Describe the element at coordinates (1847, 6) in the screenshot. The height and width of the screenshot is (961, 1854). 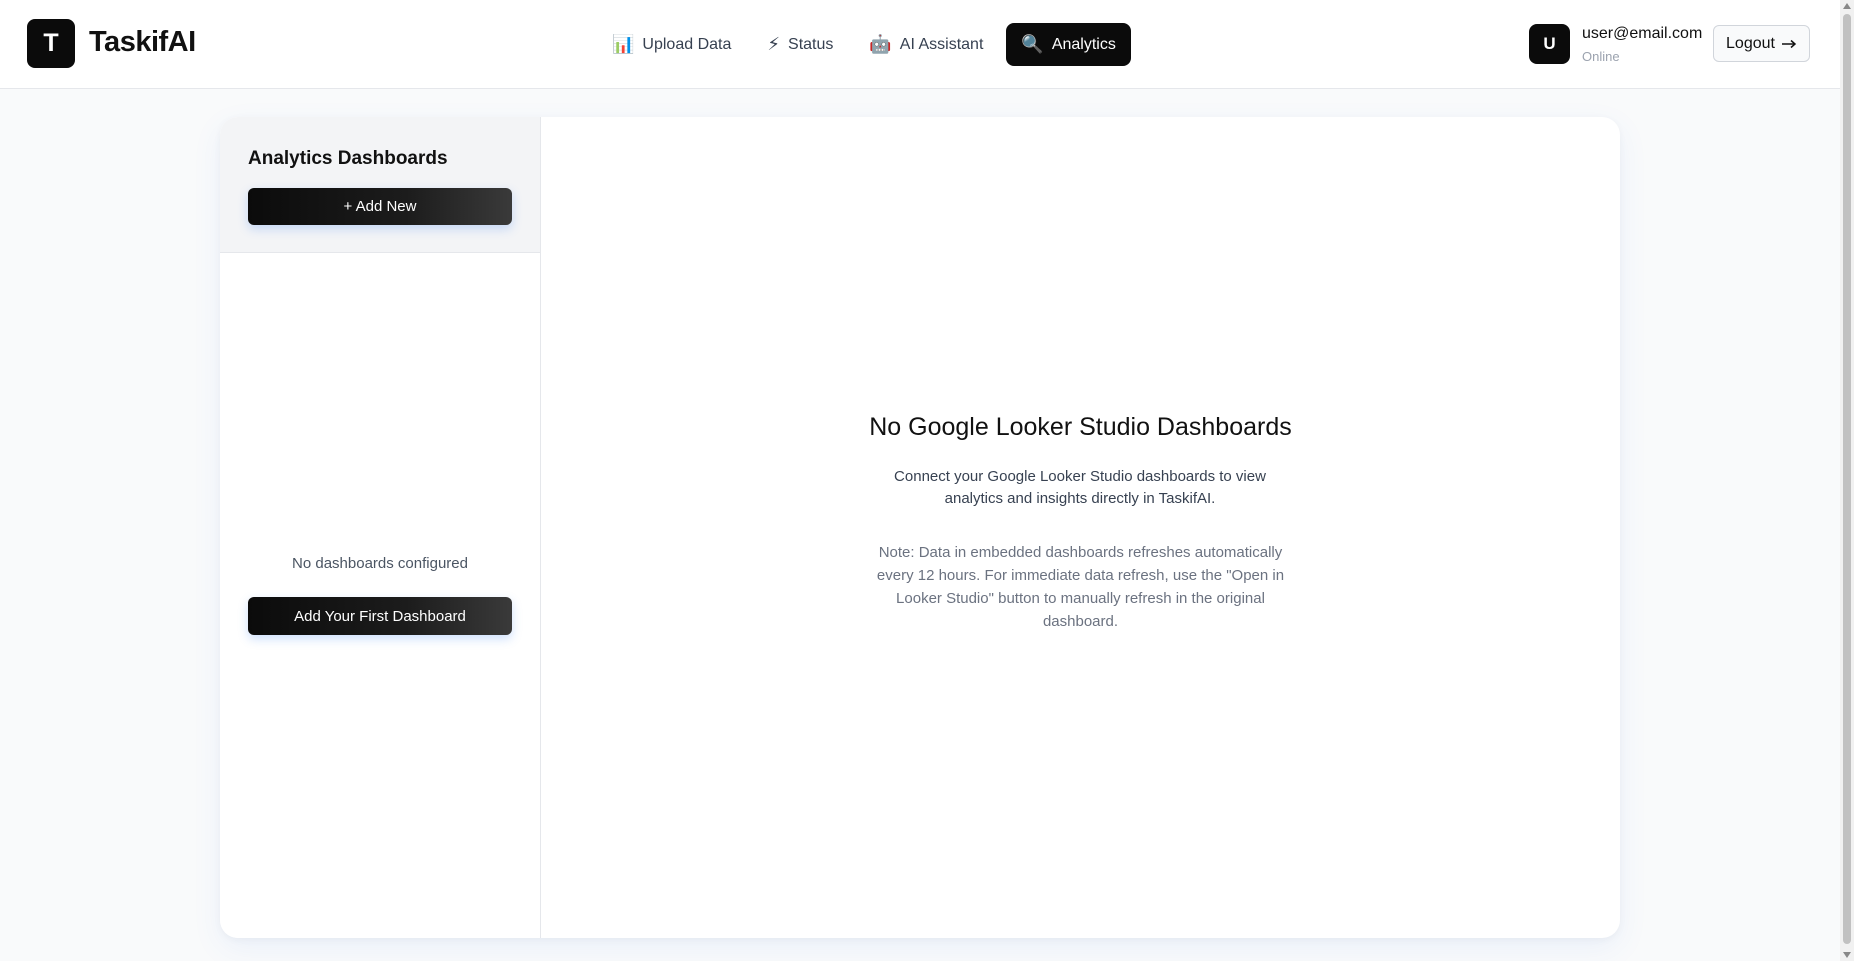
I see `scroll-up-arrow-icon` at that location.